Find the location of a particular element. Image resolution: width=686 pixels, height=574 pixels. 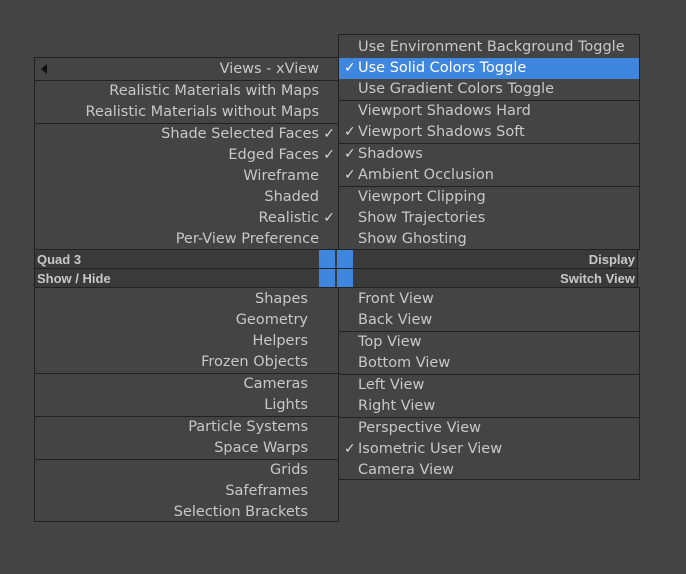

menu-item-show-ghosting: Show Ghosting is located at coordinates (489, 239).